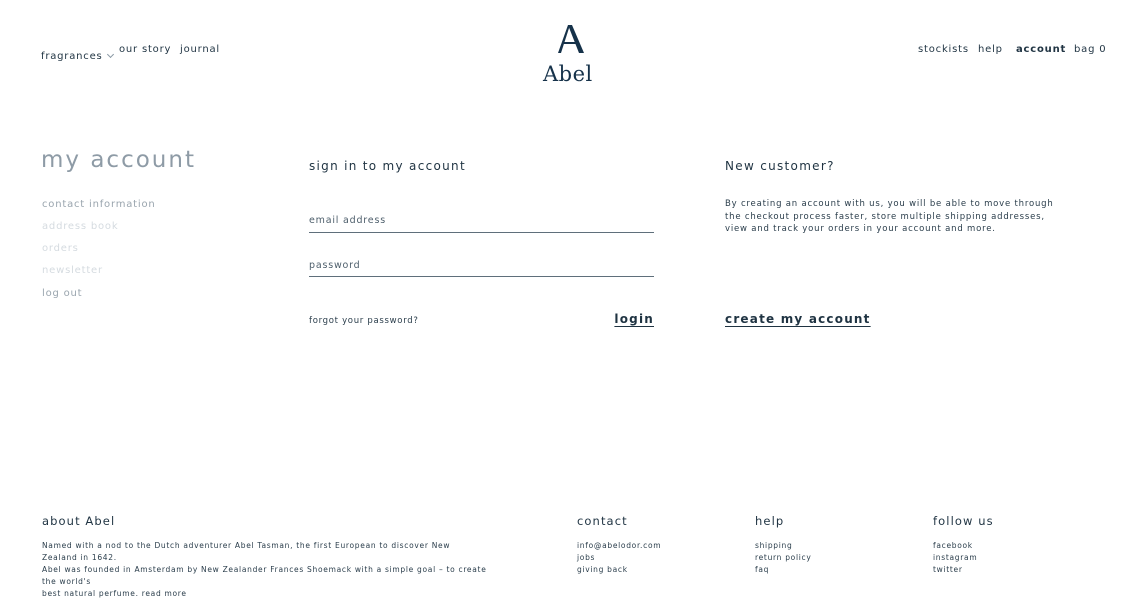 The image size is (1141, 600). What do you see at coordinates (1090, 49) in the screenshot?
I see `nav-bag: bag 0` at bounding box center [1090, 49].